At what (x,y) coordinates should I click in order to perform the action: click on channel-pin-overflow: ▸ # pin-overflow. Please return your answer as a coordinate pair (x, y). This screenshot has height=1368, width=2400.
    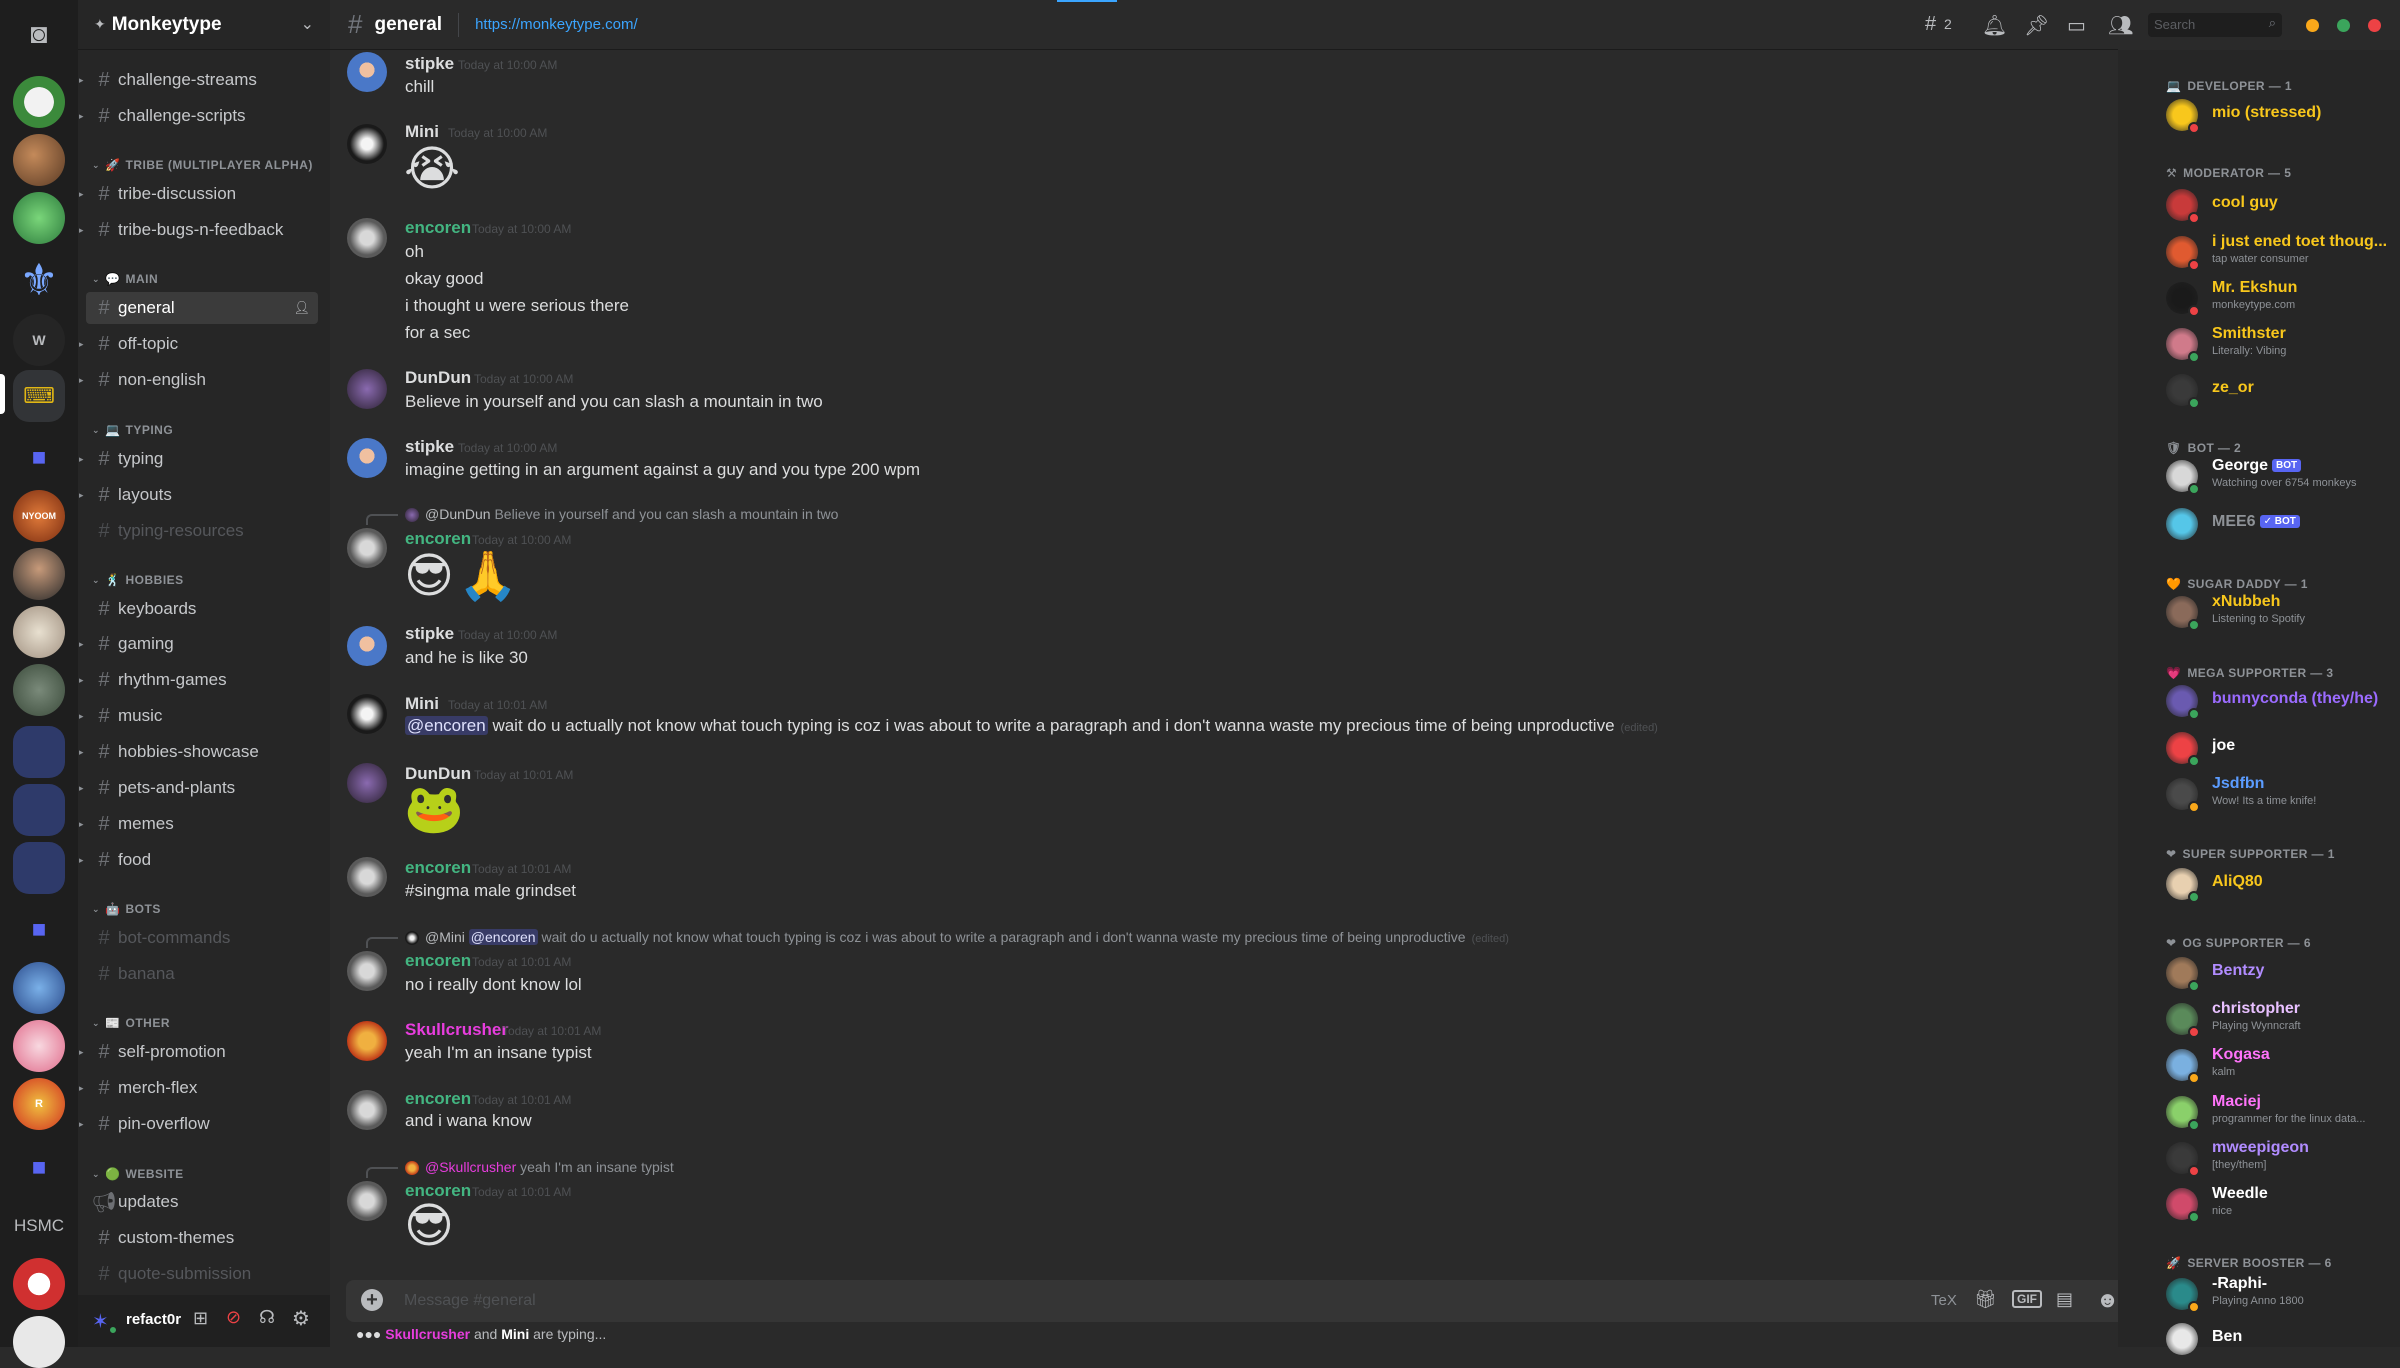
    Looking at the image, I should click on (198, 1124).